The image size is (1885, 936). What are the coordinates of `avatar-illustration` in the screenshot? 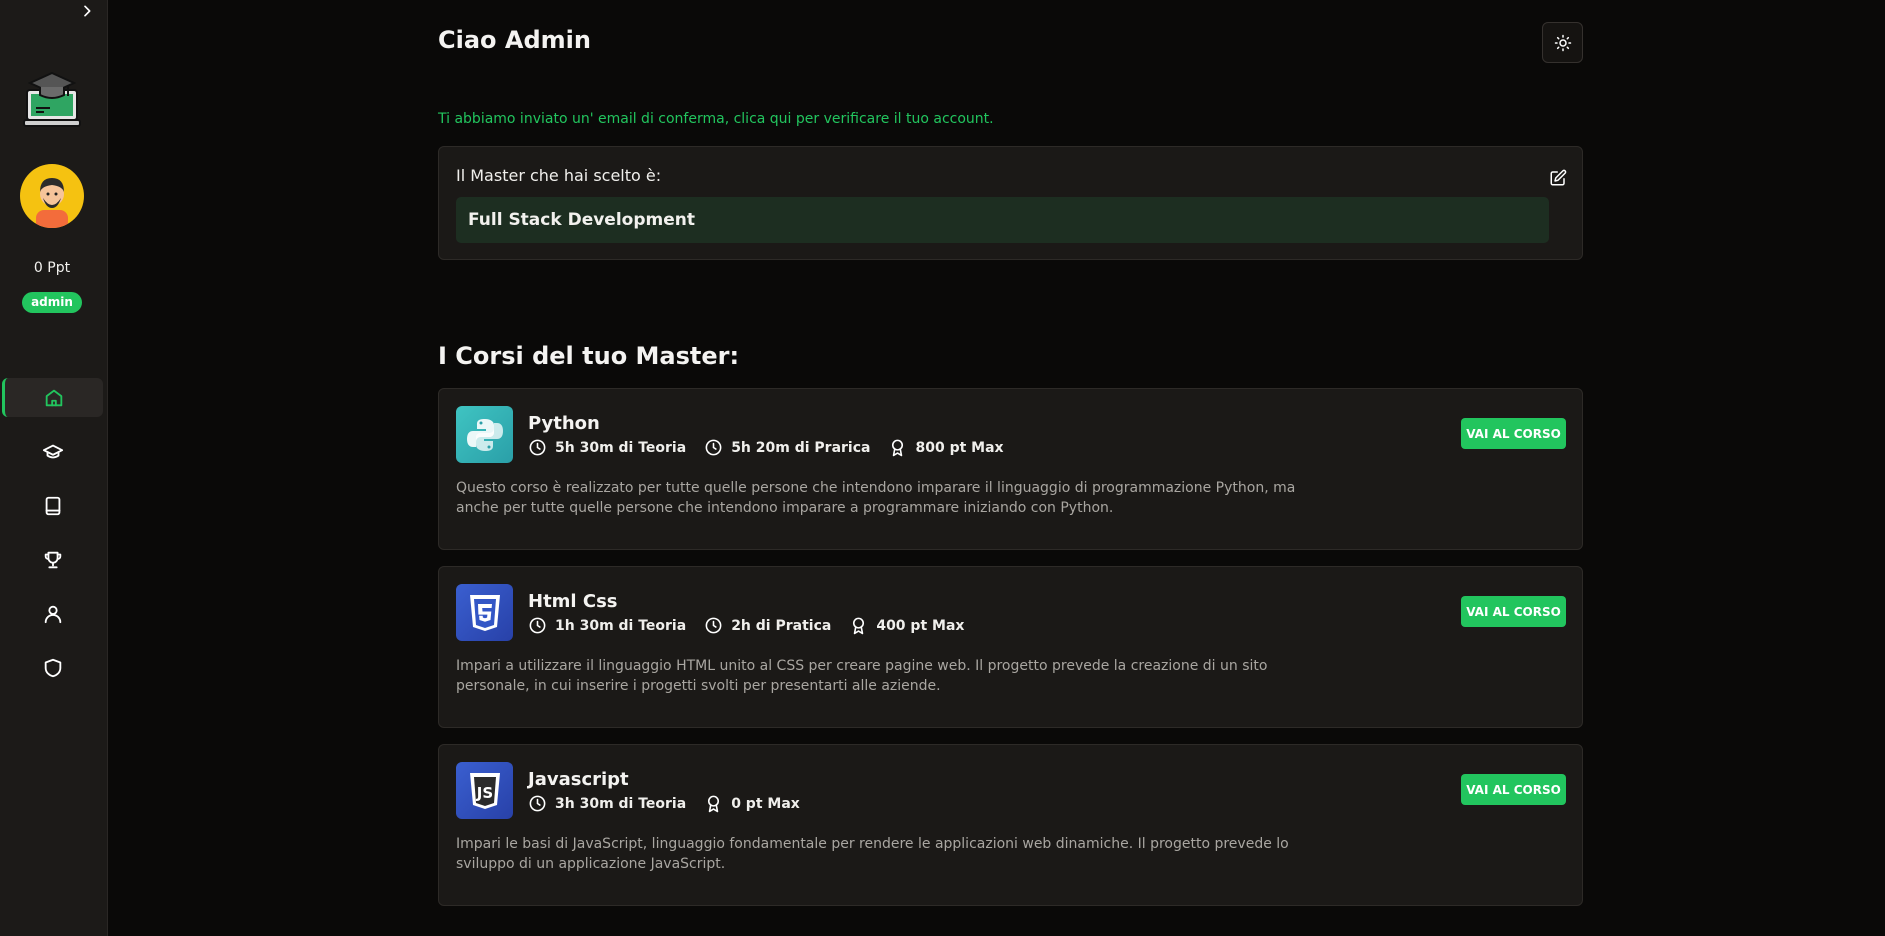 It's located at (52, 203).